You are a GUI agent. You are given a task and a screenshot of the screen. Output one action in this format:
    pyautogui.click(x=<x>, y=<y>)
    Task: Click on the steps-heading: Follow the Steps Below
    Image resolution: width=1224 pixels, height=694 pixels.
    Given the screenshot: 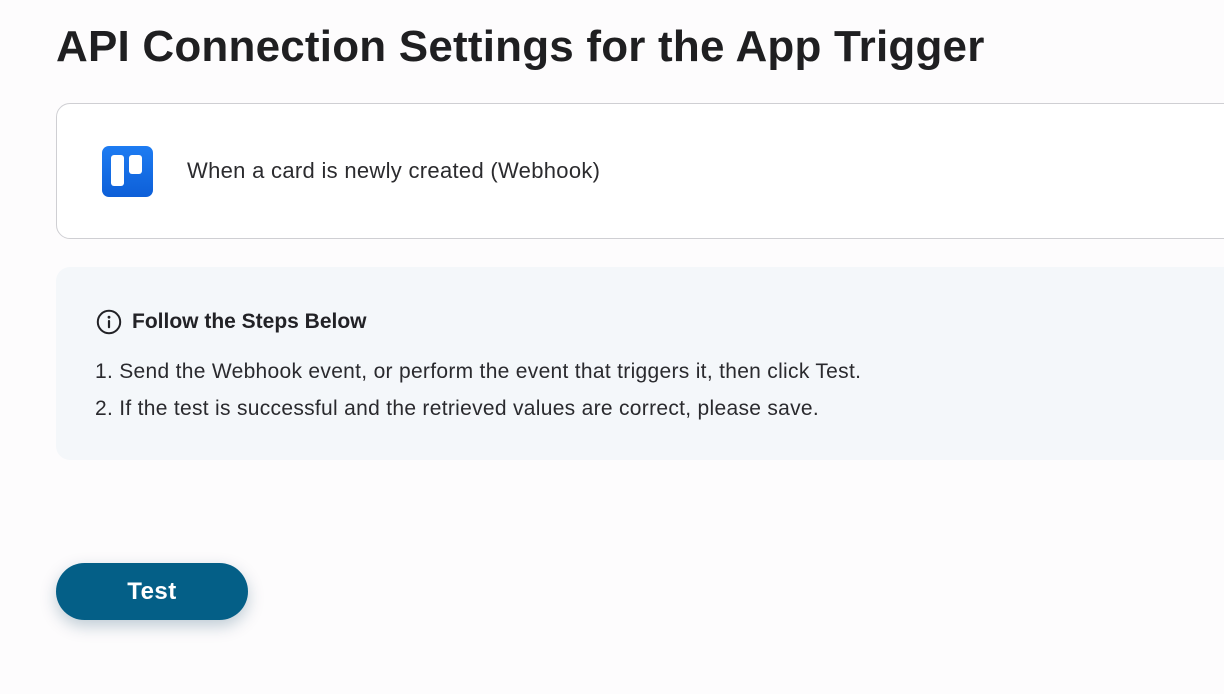 What is the action you would take?
    pyautogui.click(x=231, y=322)
    